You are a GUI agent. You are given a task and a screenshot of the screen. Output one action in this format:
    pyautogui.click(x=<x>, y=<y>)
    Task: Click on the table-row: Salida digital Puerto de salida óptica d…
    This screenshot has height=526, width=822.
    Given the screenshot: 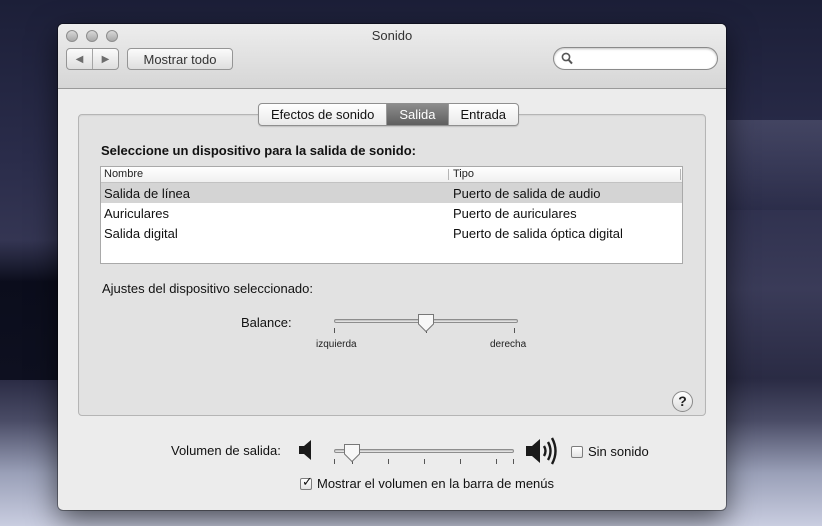 What is the action you would take?
    pyautogui.click(x=391, y=233)
    